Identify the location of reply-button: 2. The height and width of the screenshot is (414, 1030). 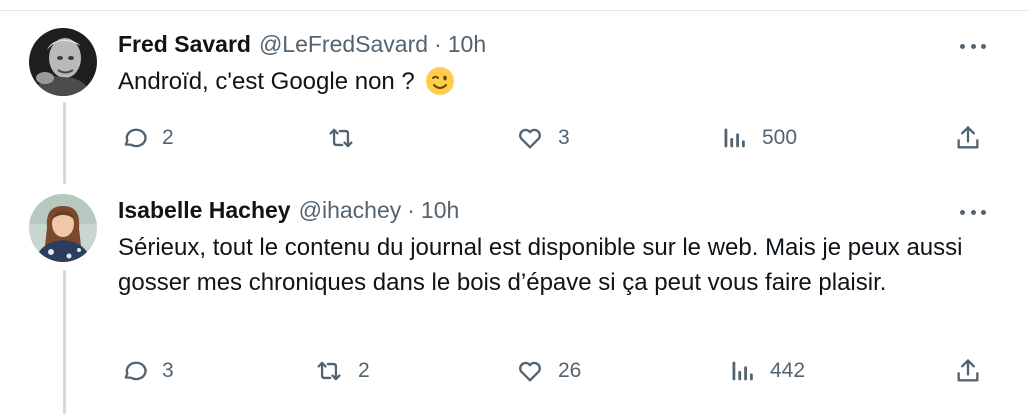
(147, 138).